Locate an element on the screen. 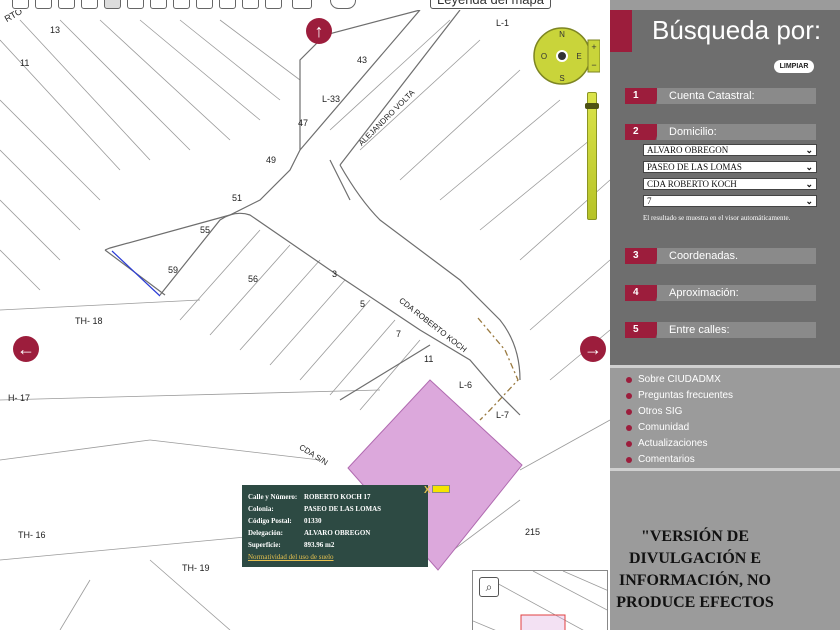  lot-number: 47 is located at coordinates (303, 123).